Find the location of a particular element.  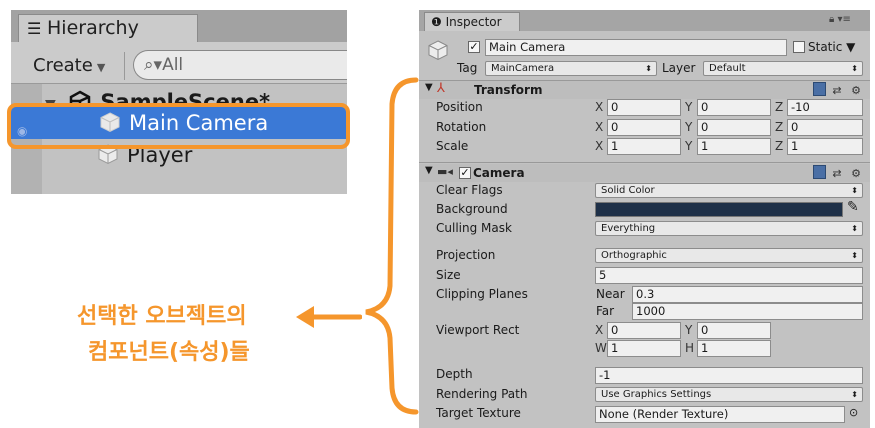

hierarchy-tab-label: Hierarchy is located at coordinates (93, 28).